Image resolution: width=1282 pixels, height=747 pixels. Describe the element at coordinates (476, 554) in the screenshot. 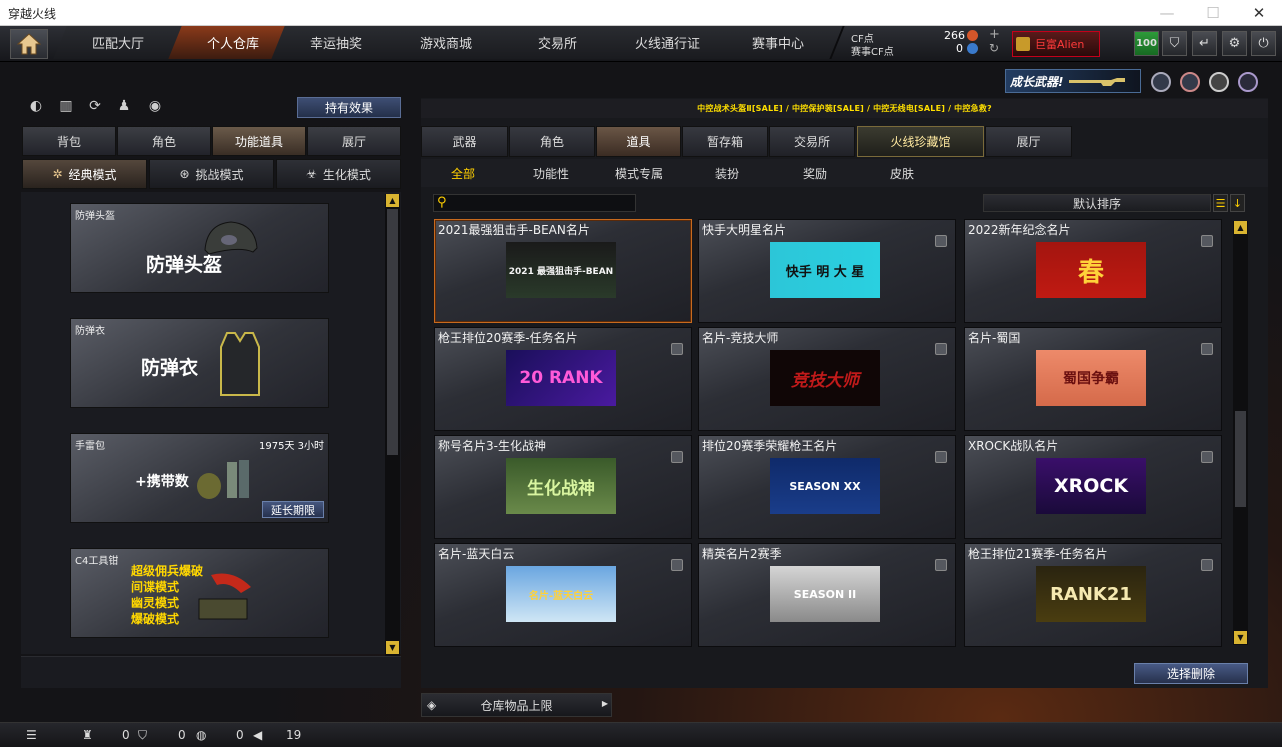

I see `card-title: 名片-蓝天白云` at that location.